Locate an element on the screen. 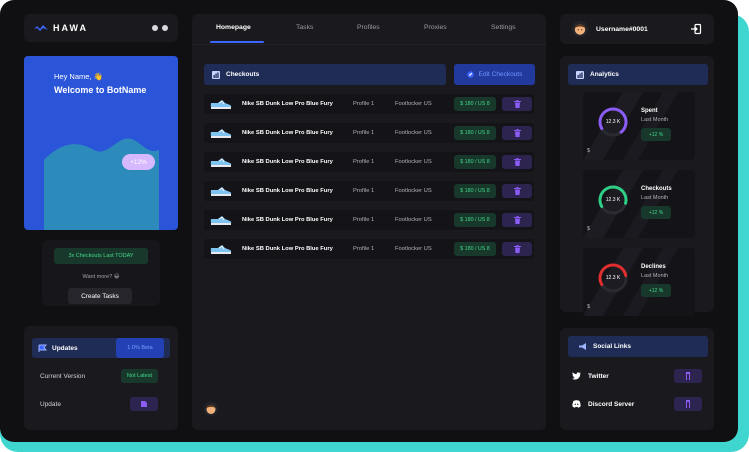  username: Username#0001 is located at coordinates (622, 29).